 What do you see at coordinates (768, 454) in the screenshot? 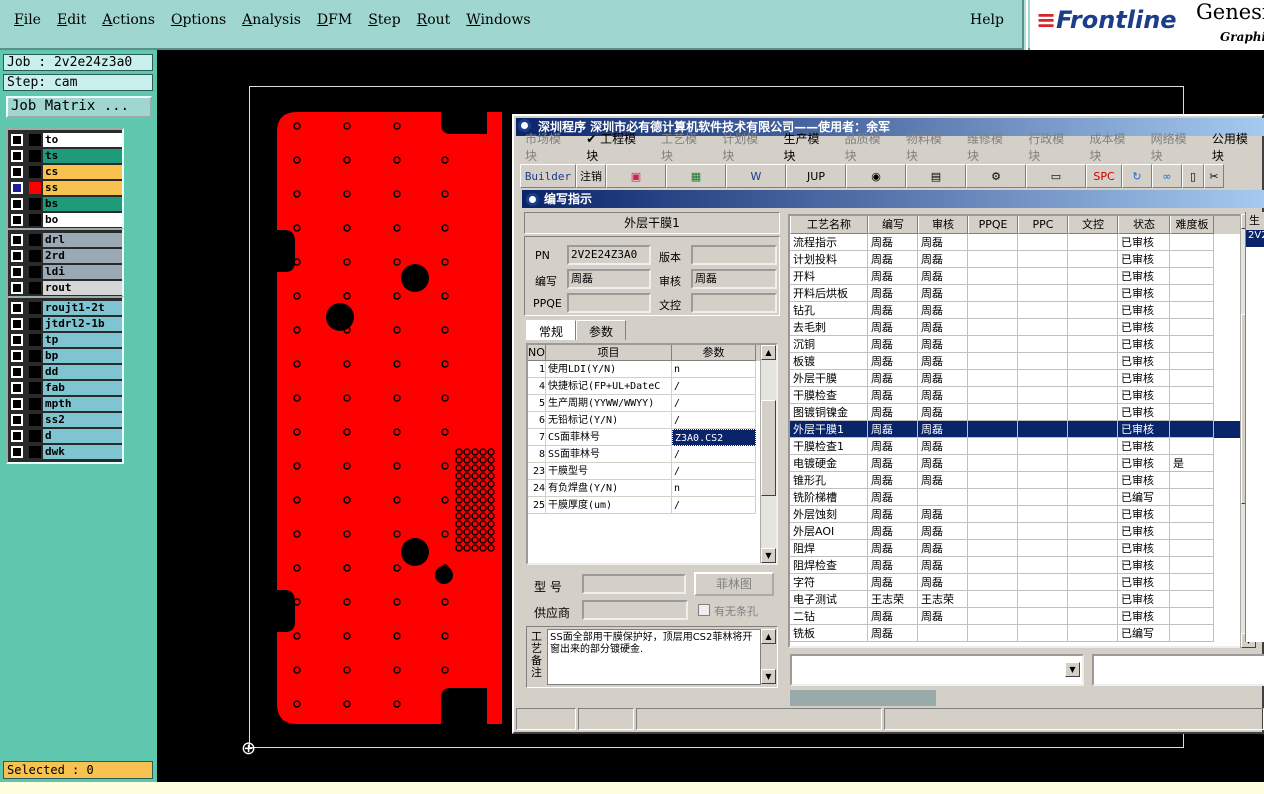
I see `param-scrollbar: ▲ ▼` at bounding box center [768, 454].